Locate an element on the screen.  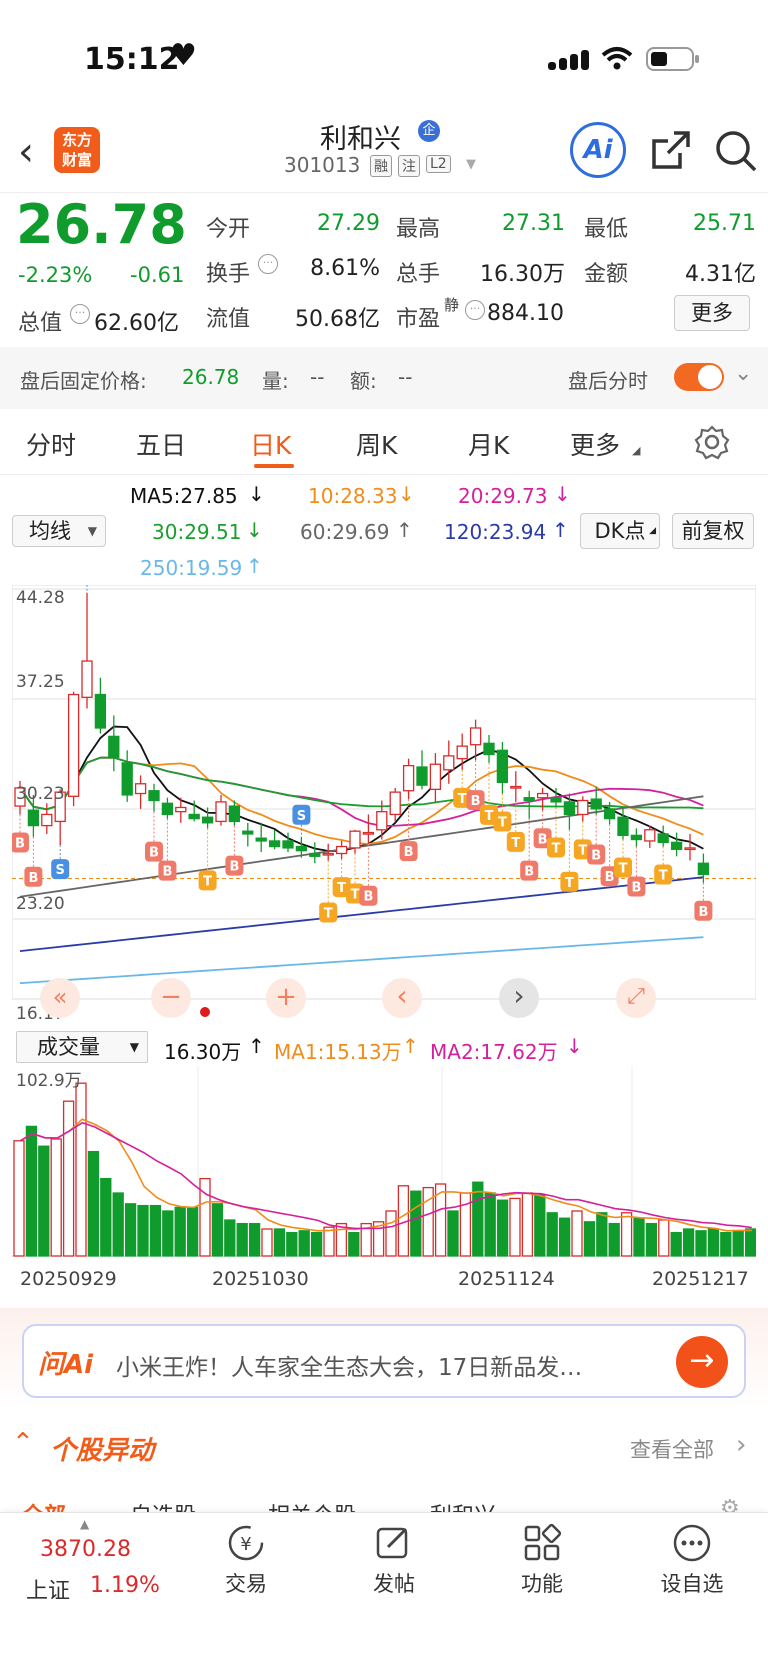
tab-five-day: 五日 is located at coordinates (161, 444).